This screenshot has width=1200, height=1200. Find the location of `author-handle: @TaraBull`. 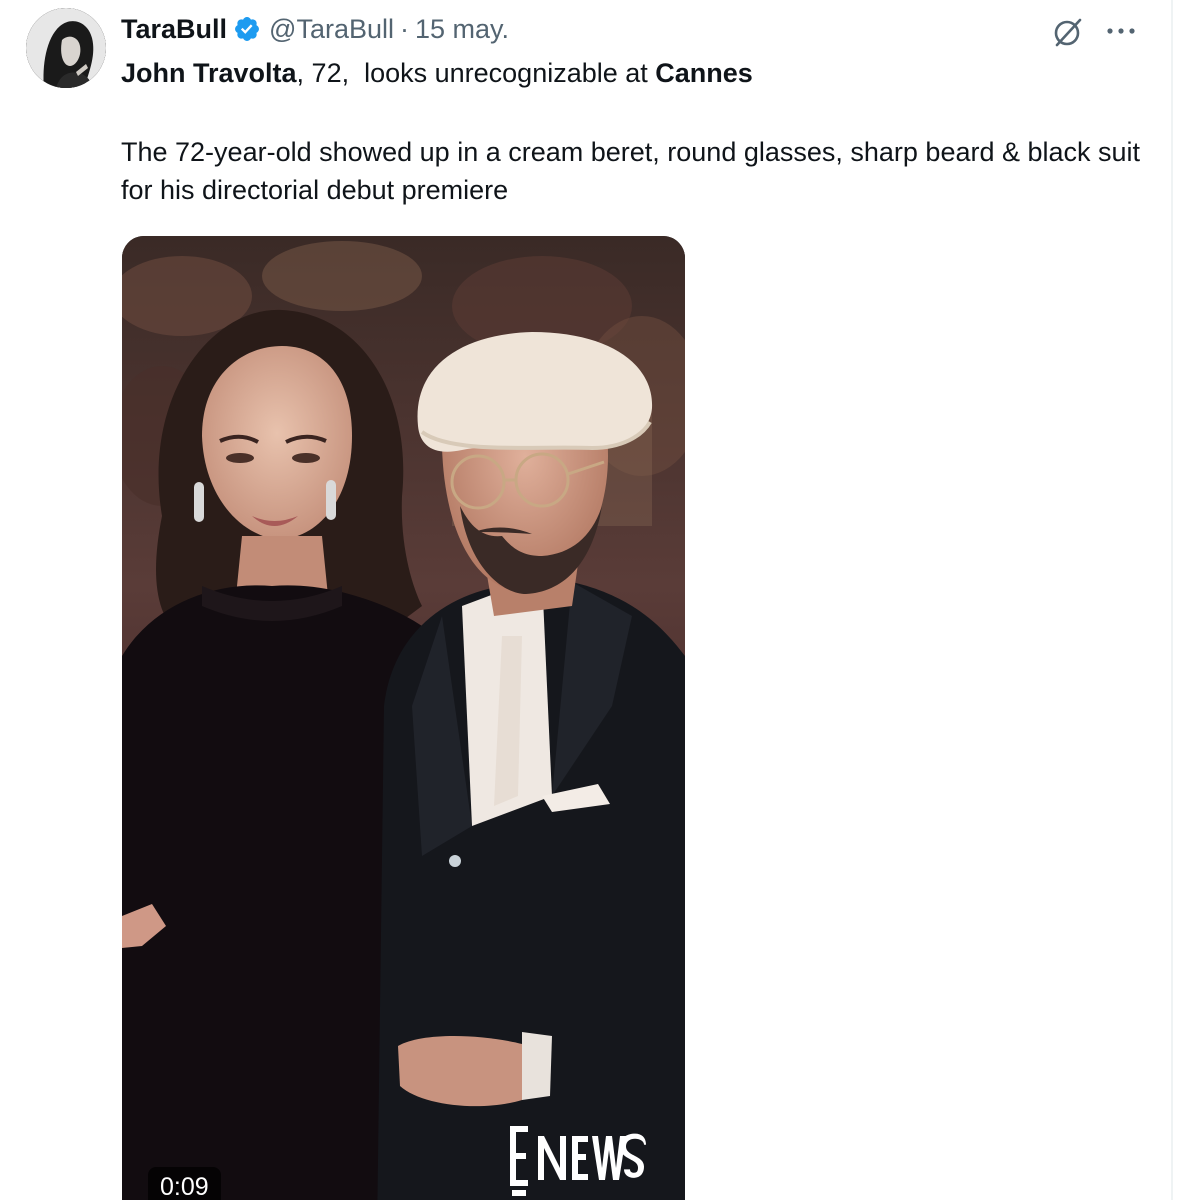

author-handle: @TaraBull is located at coordinates (331, 29).